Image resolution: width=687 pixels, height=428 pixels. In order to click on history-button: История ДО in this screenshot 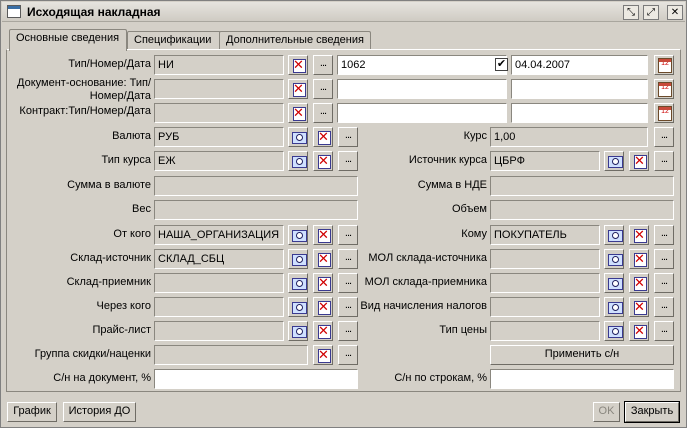, I will do `click(99, 412)`.